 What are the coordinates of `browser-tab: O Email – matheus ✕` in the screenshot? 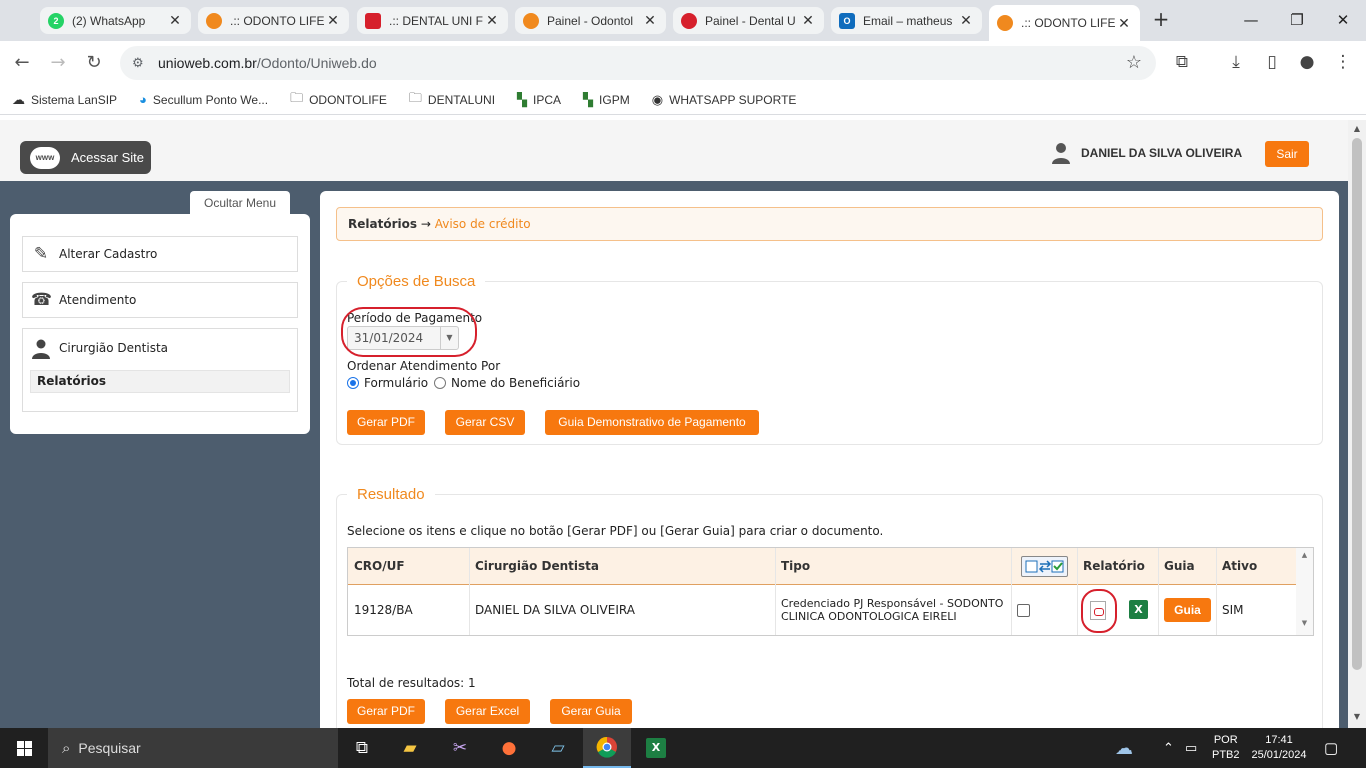 It's located at (906, 20).